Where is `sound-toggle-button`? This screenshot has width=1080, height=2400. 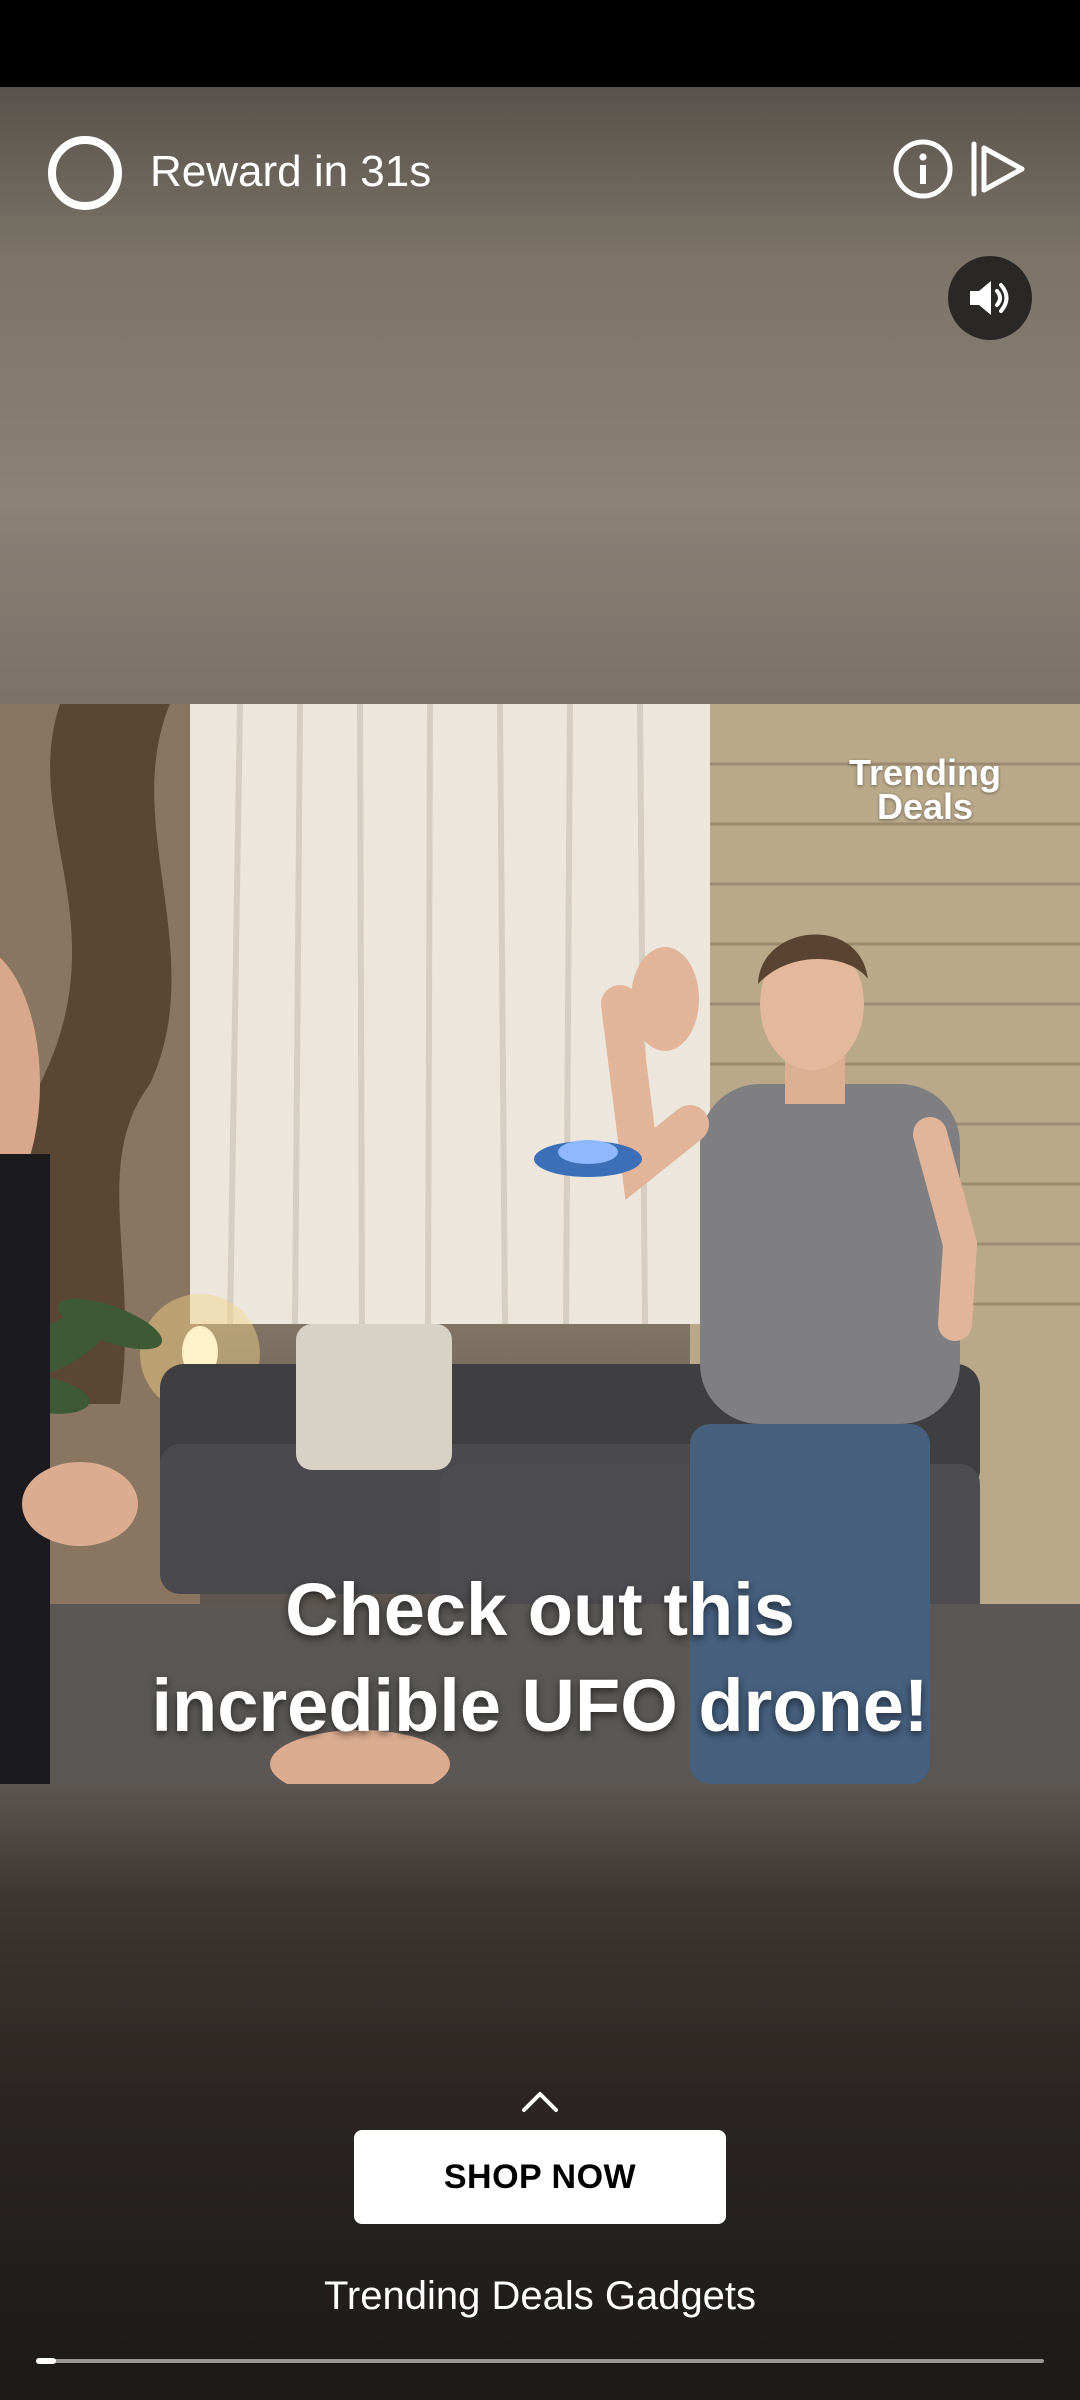 sound-toggle-button is located at coordinates (990, 298).